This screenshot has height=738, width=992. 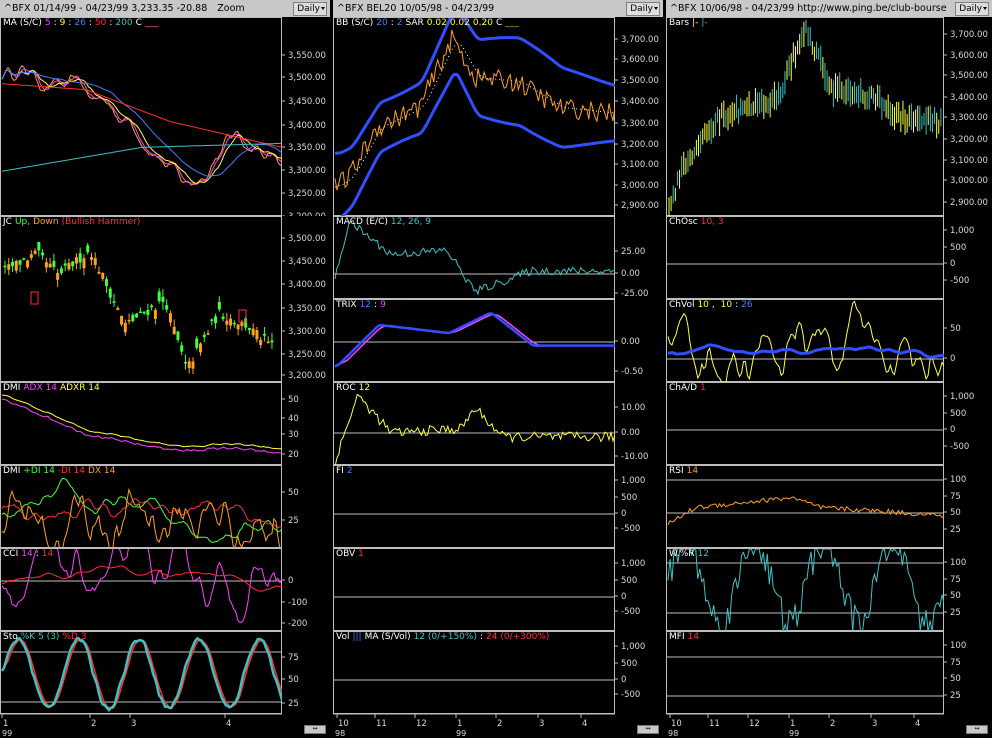 I want to click on indicator-pane: ROC 12 10.00 0.00 -10.00, so click(x=498, y=424).